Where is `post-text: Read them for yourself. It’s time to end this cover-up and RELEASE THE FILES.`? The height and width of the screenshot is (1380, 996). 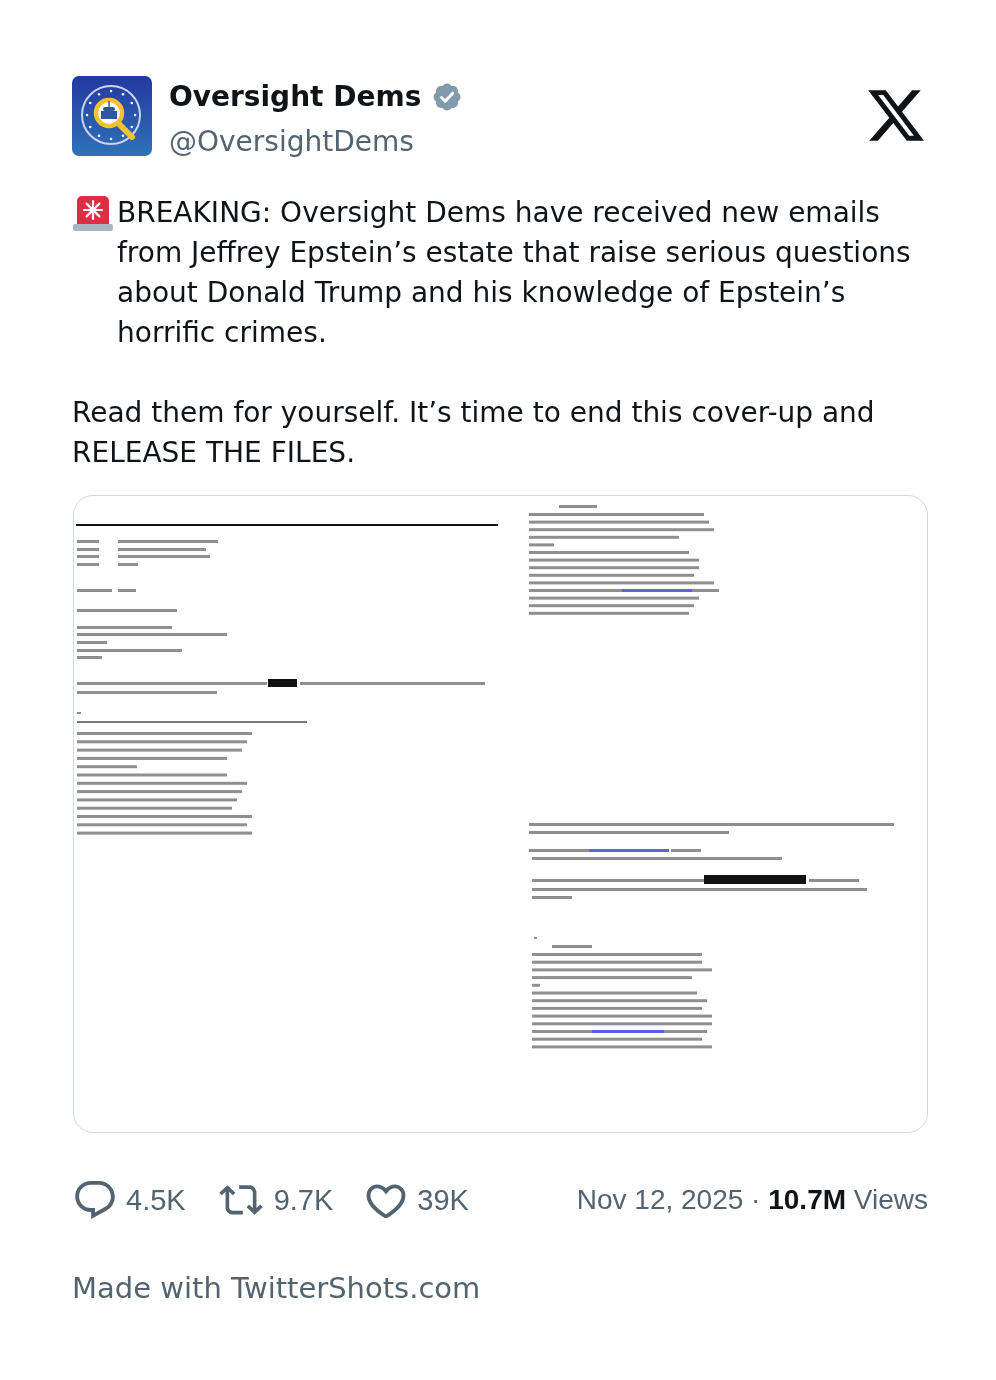
post-text: Read them for yourself. It’s time to end this cover-up and RELEASE THE FILES. is located at coordinates (474, 433).